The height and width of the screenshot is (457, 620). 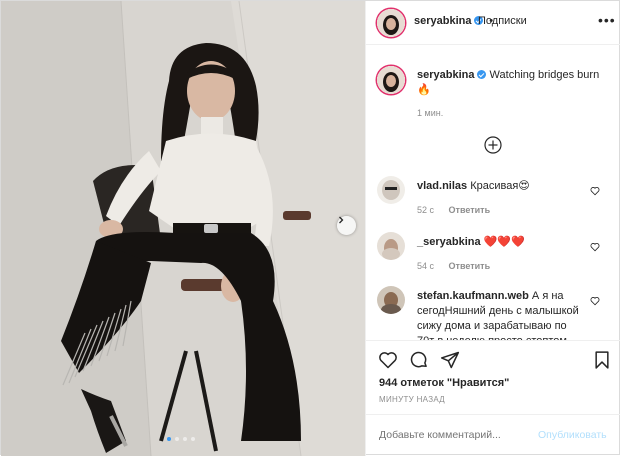 I want to click on comment-text: Красивая😍, so click(x=500, y=186).